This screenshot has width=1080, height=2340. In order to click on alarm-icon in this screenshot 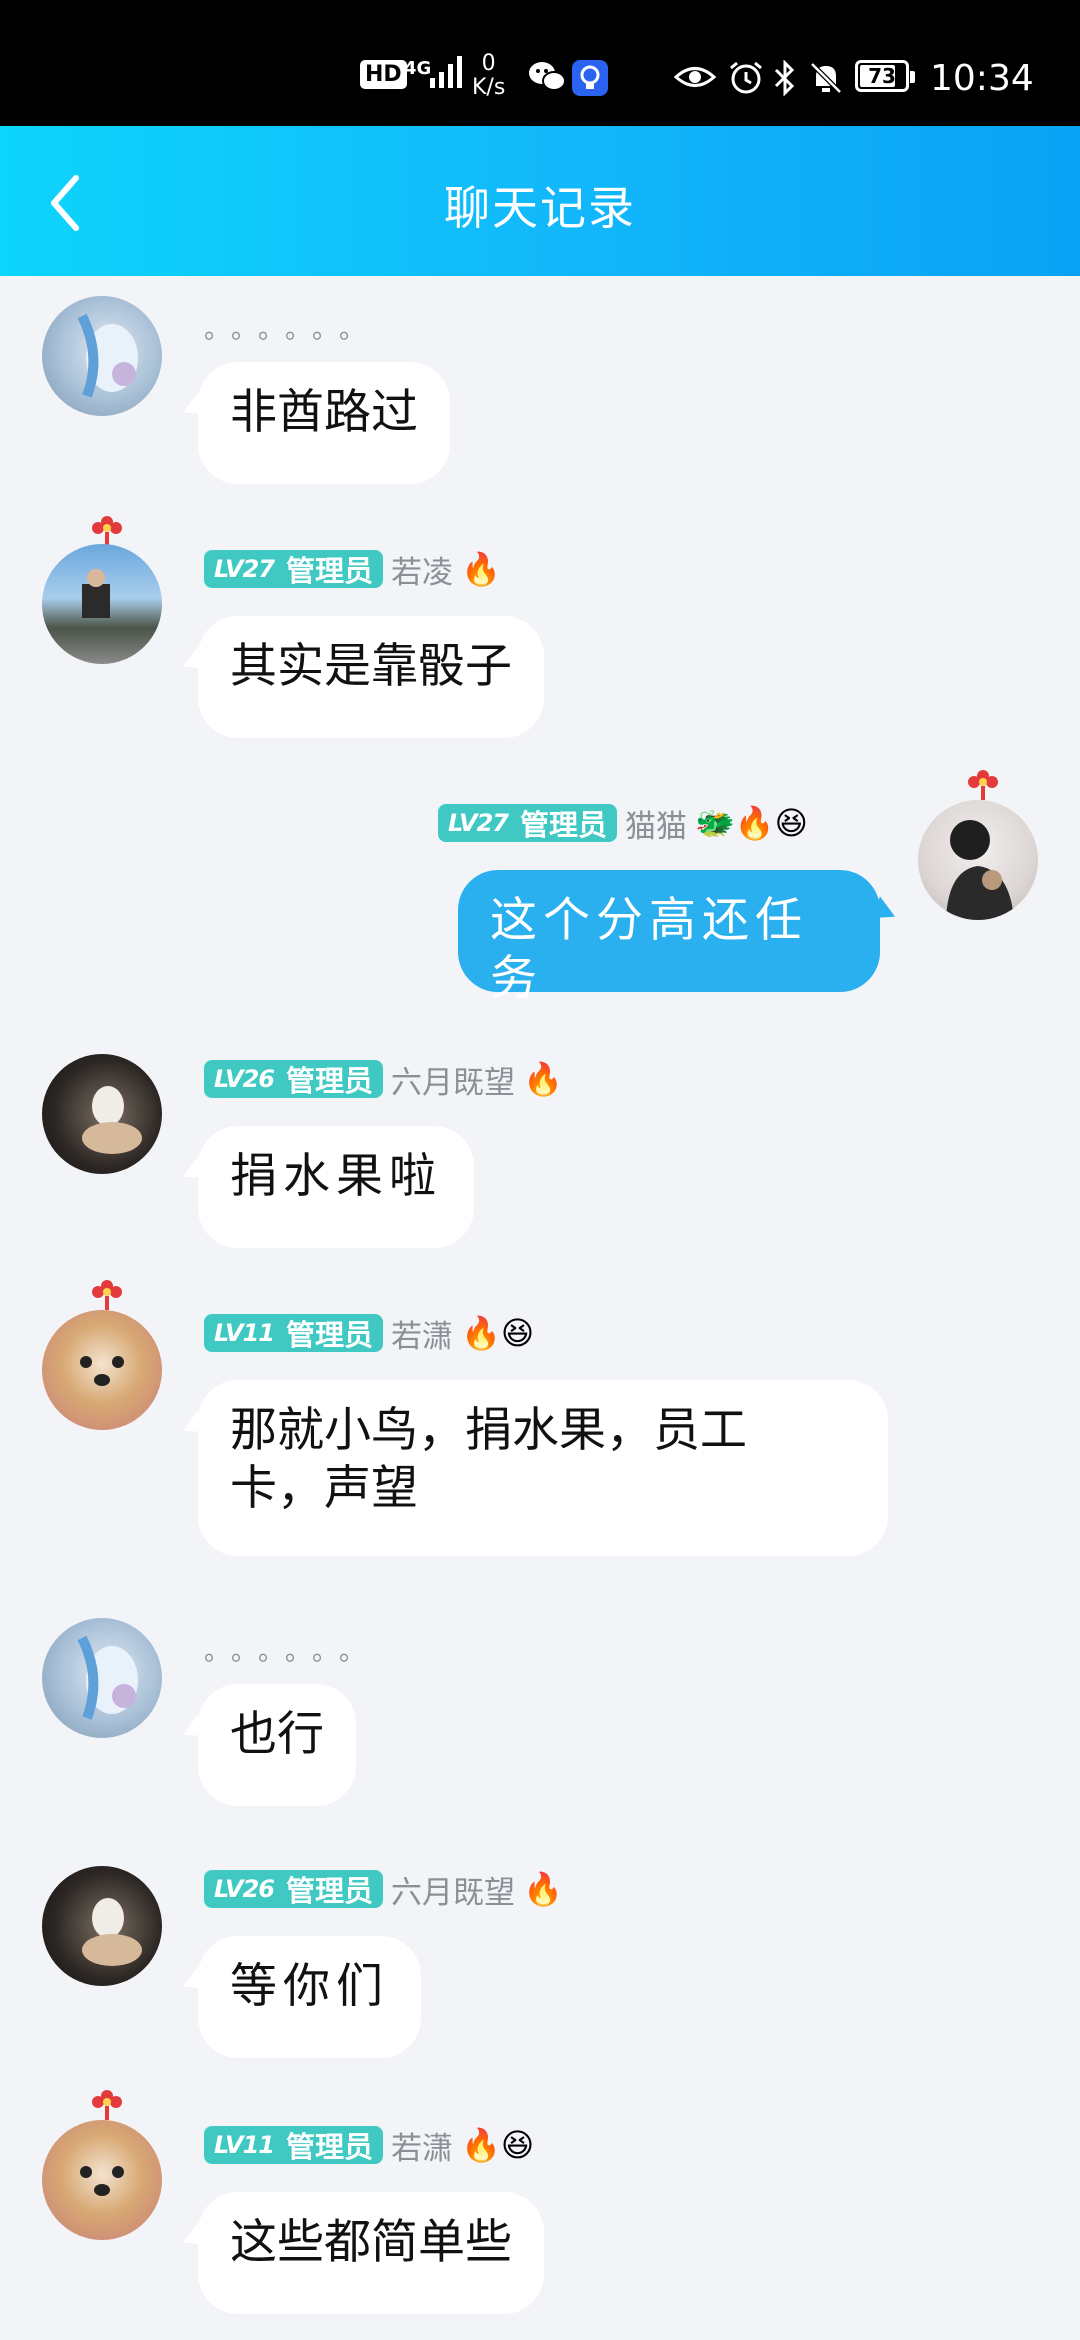, I will do `click(746, 77)`.